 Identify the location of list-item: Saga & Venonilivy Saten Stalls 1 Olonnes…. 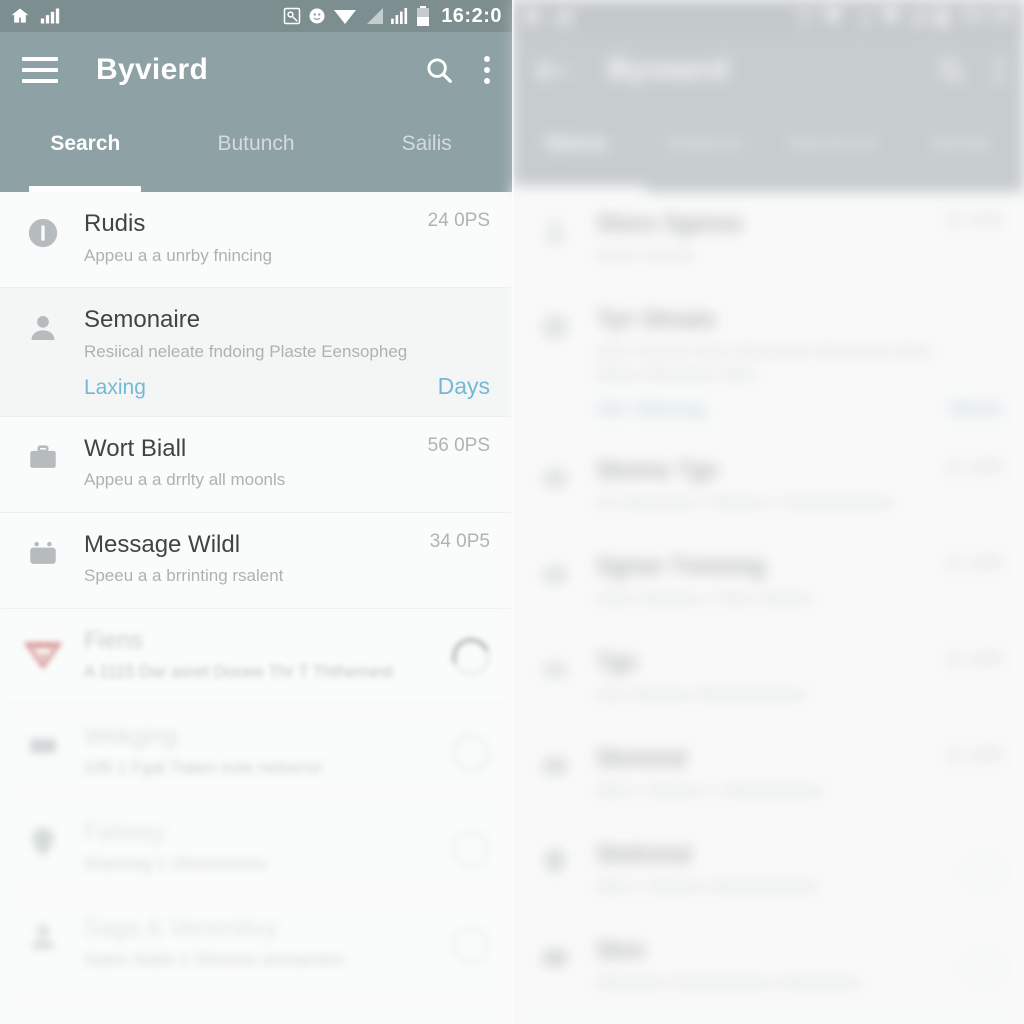
(256, 944).